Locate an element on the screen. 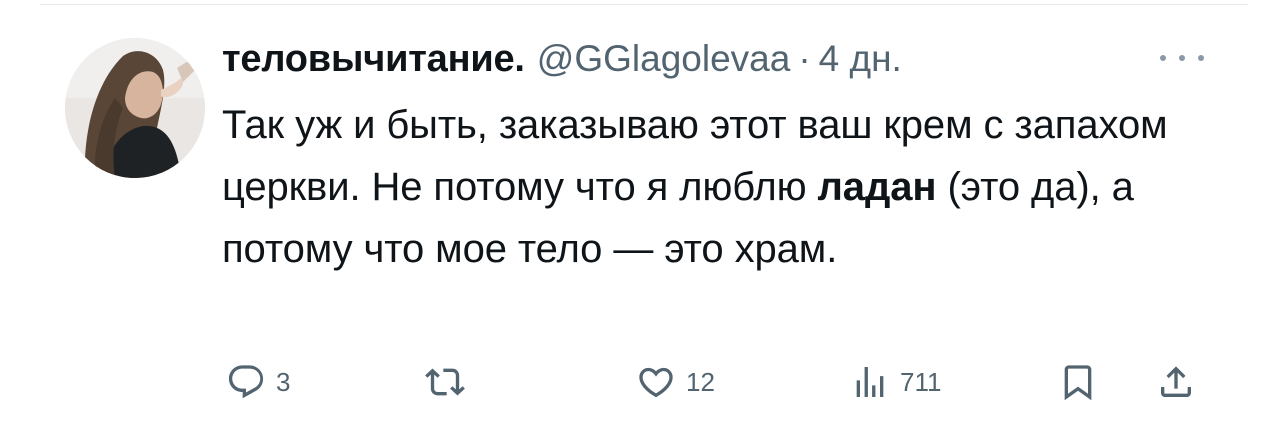 The width and height of the screenshot is (1266, 443). reply-icon is located at coordinates (246, 382).